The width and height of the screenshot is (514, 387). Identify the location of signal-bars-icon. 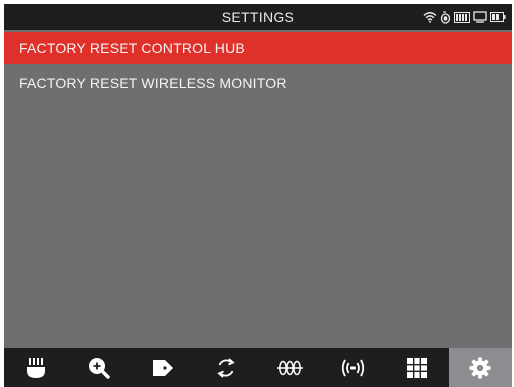
(462, 17).